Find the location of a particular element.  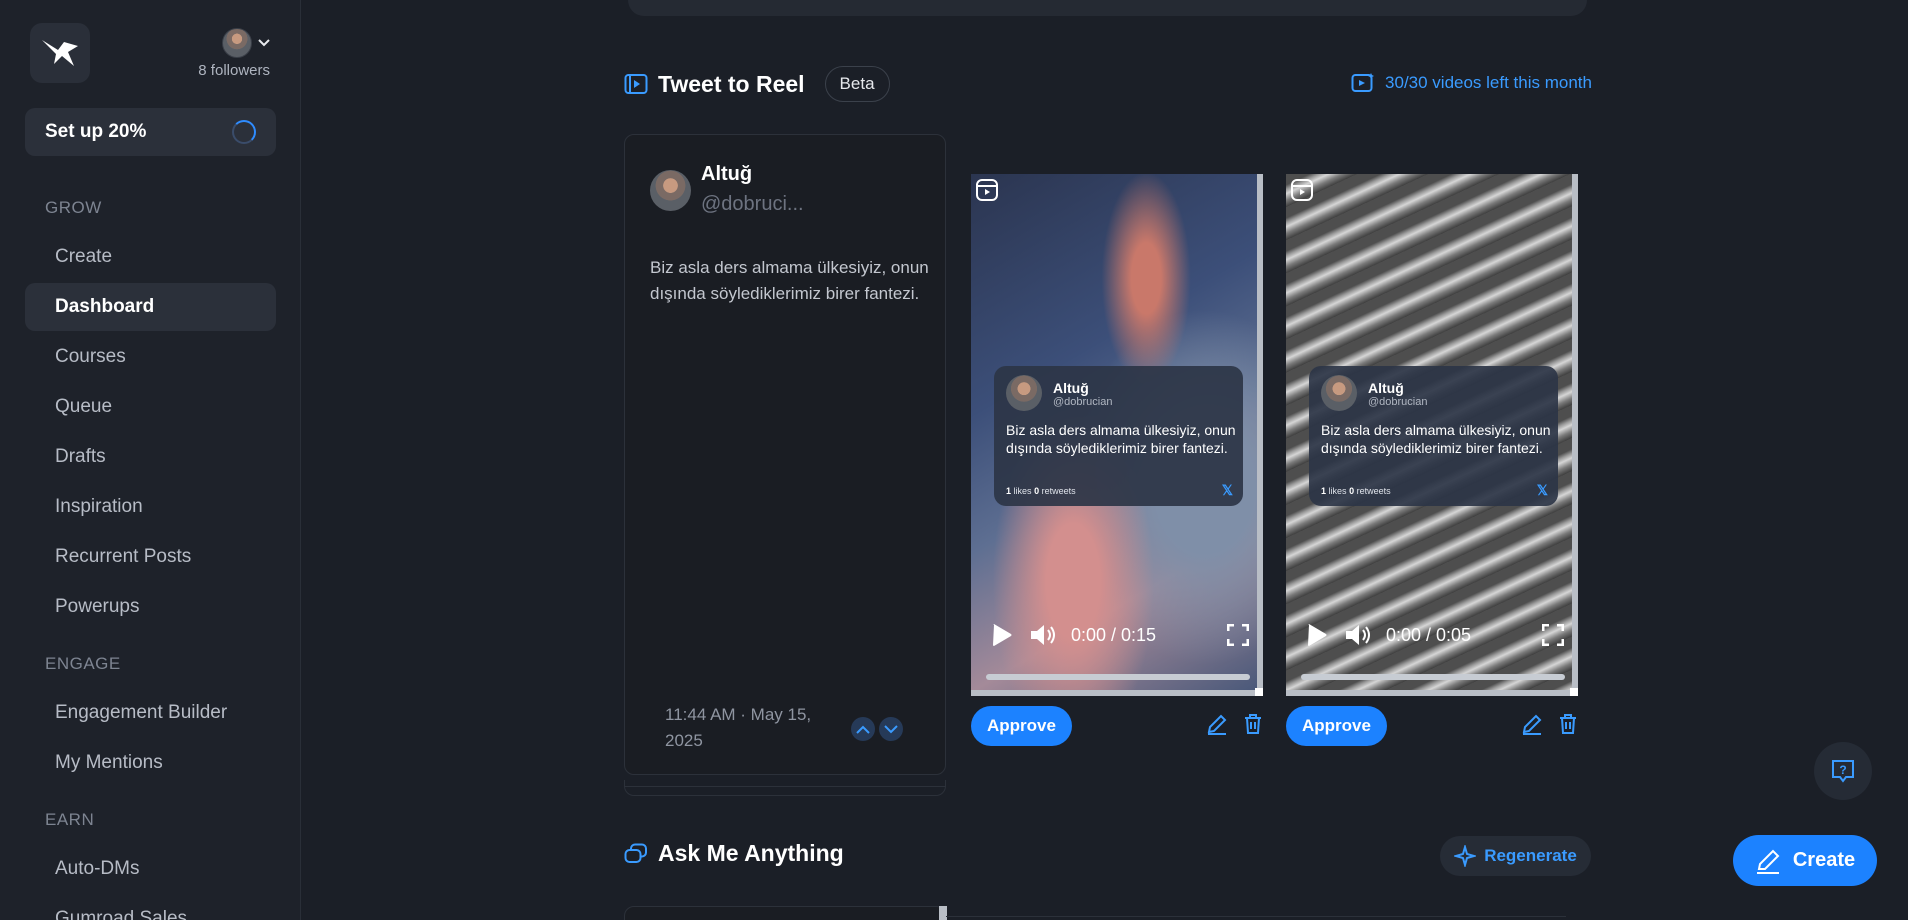

sidebar-item-recurrent-posts: Recurrent Posts is located at coordinates (150, 557).